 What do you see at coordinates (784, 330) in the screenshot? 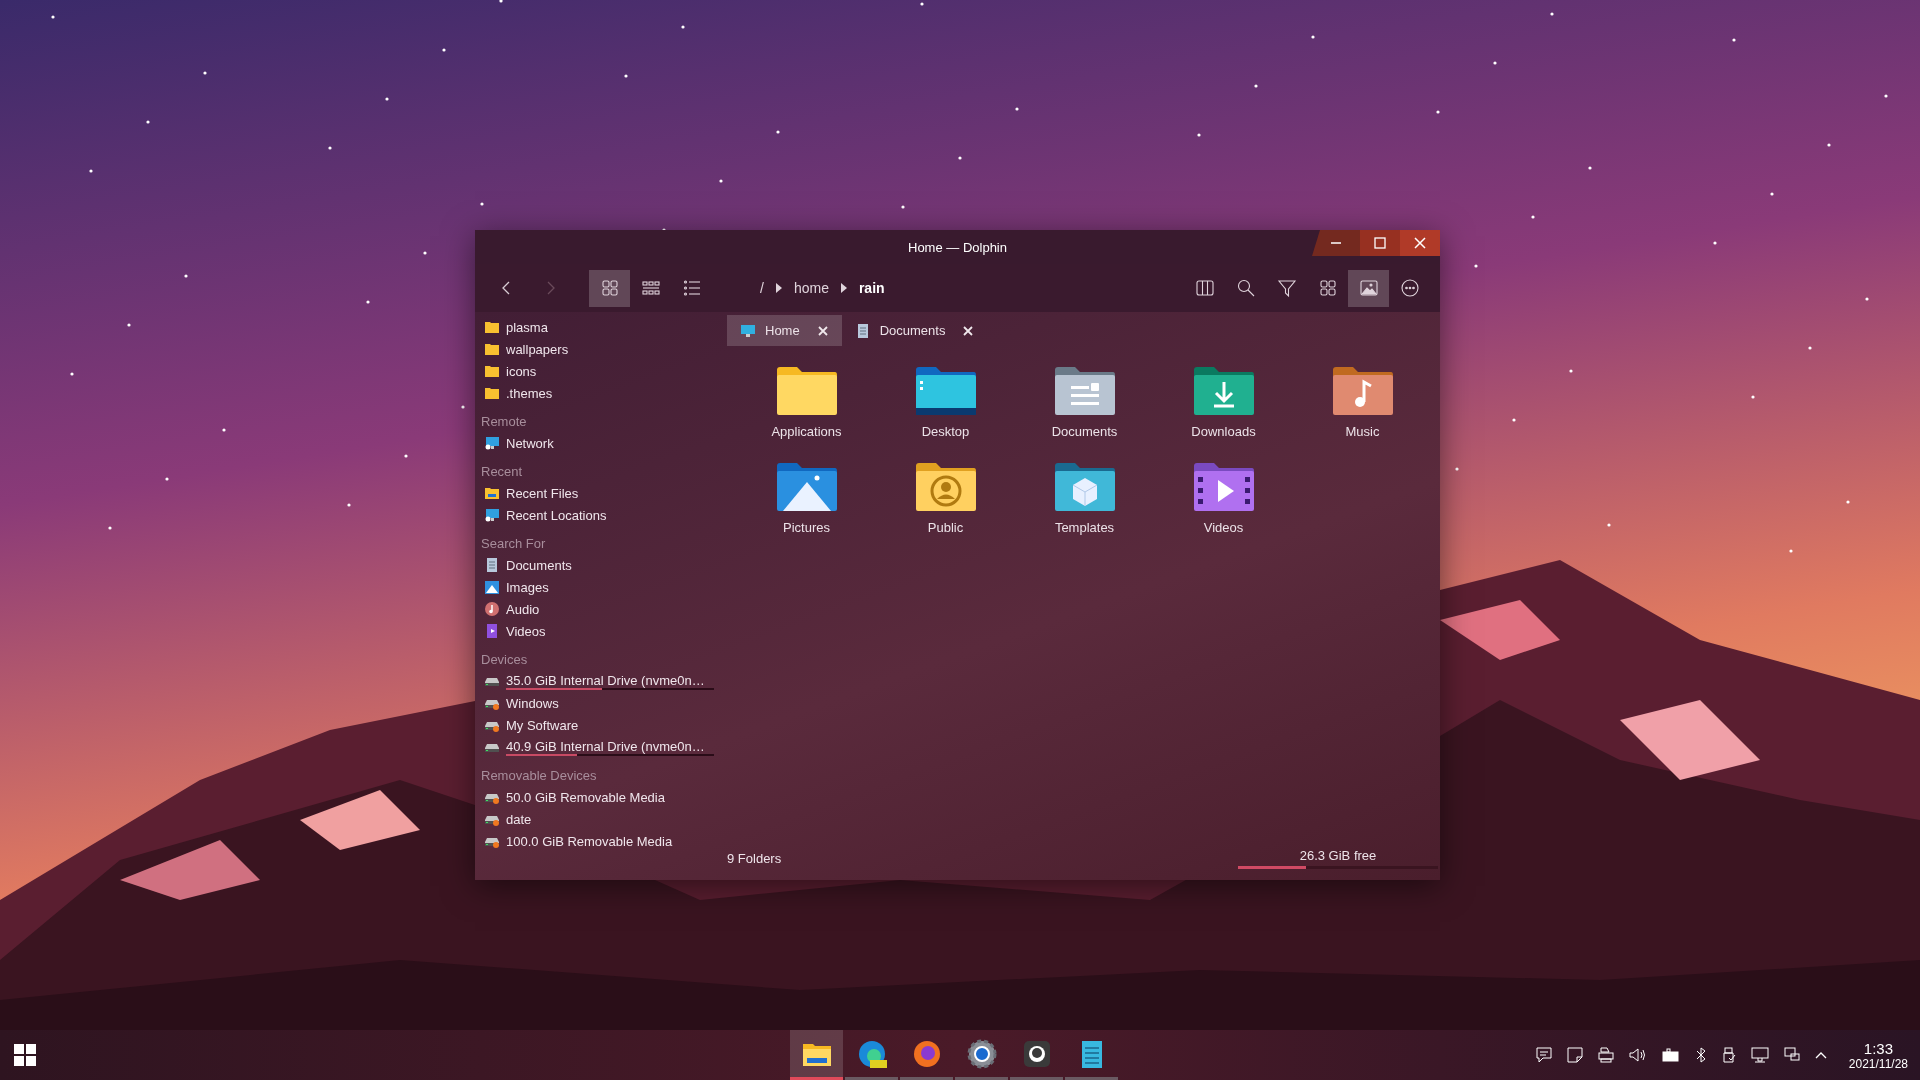
I see `tab: Home` at bounding box center [784, 330].